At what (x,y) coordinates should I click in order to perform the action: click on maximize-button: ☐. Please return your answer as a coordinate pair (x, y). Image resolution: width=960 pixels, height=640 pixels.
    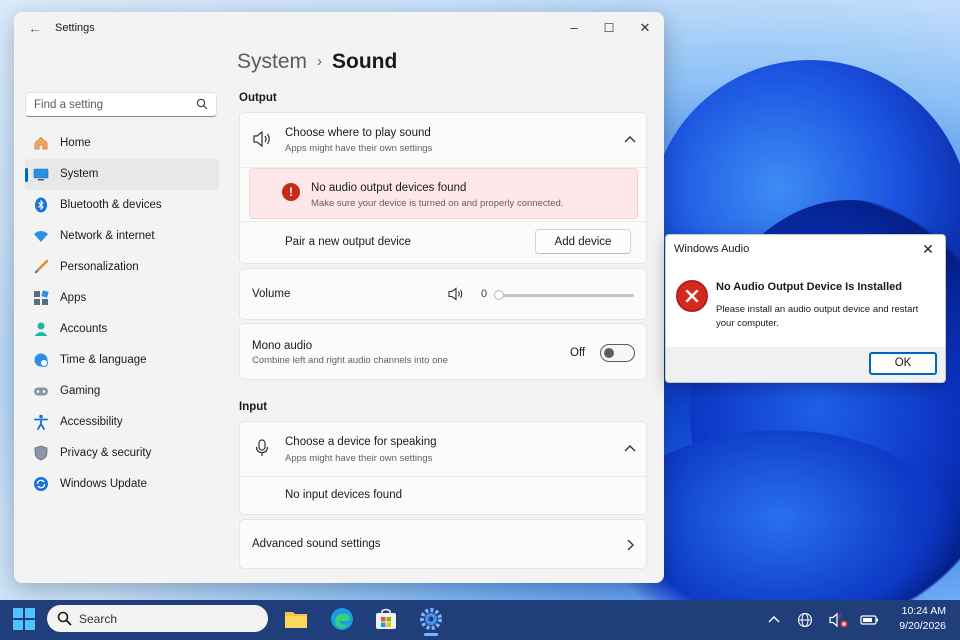
    Looking at the image, I should click on (609, 28).